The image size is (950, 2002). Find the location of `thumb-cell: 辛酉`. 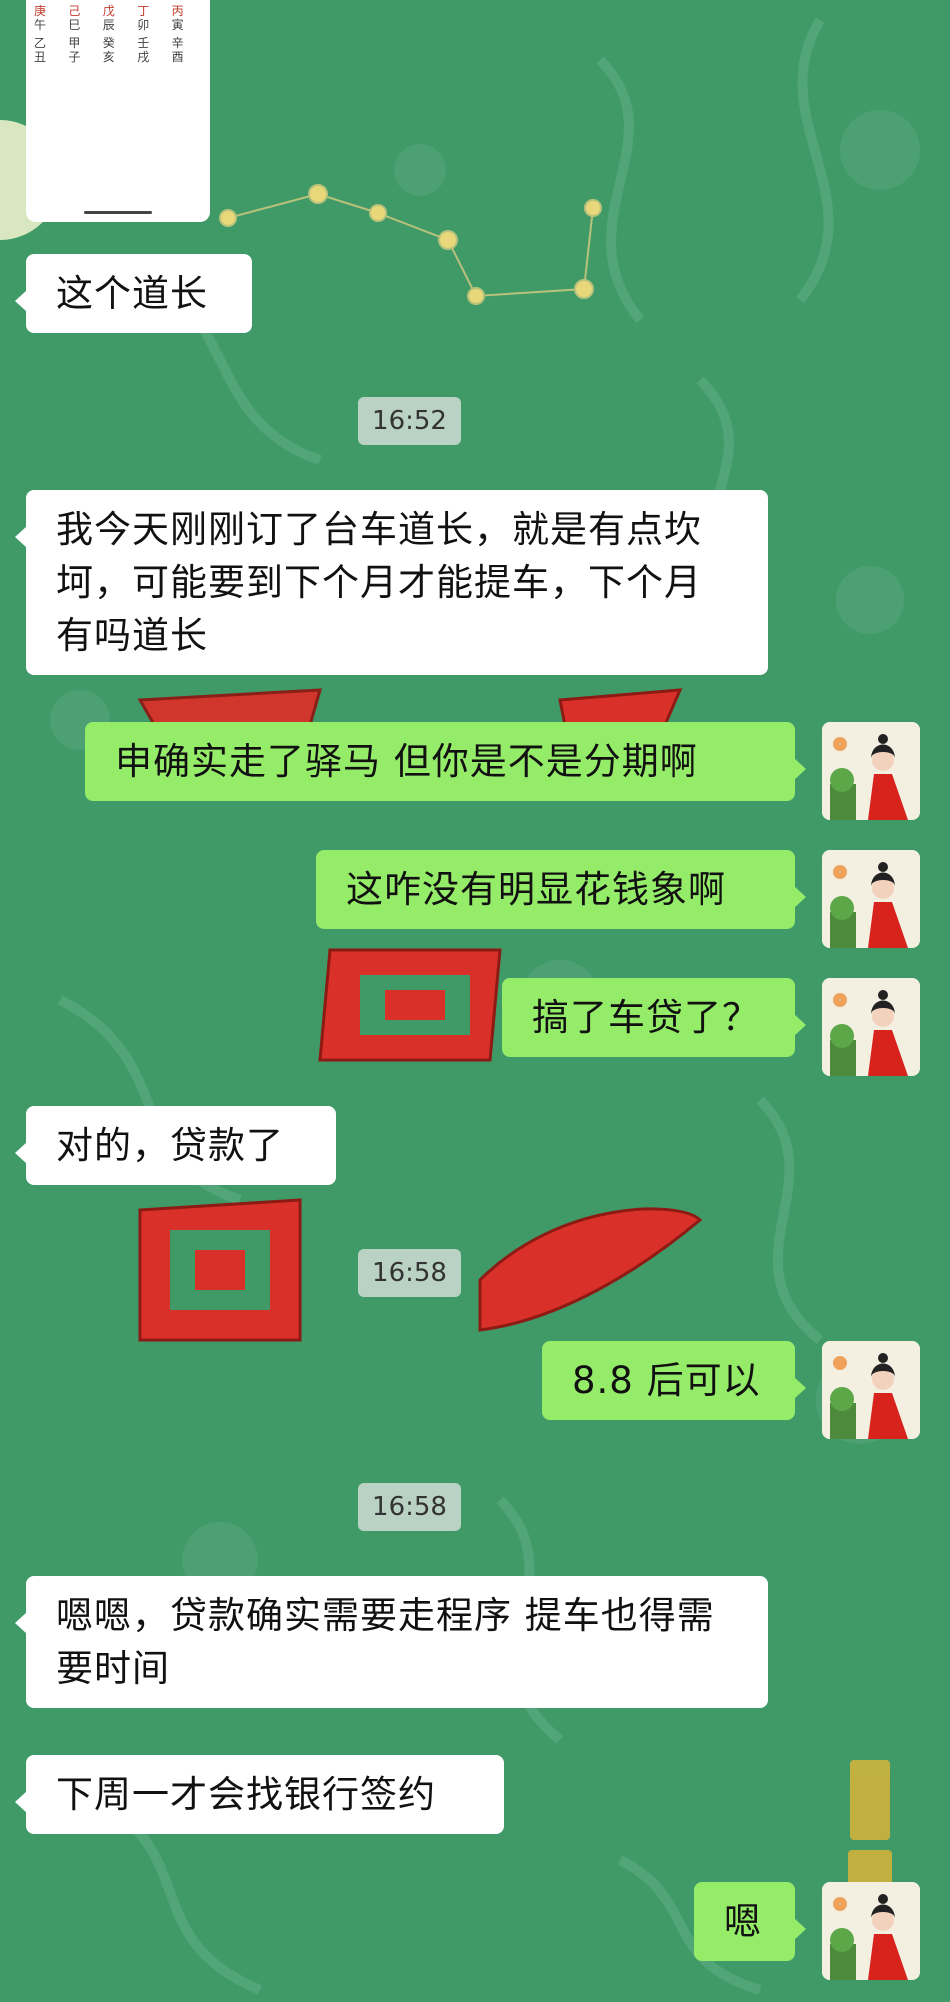

thumb-cell: 辛酉 is located at coordinates (187, 50).